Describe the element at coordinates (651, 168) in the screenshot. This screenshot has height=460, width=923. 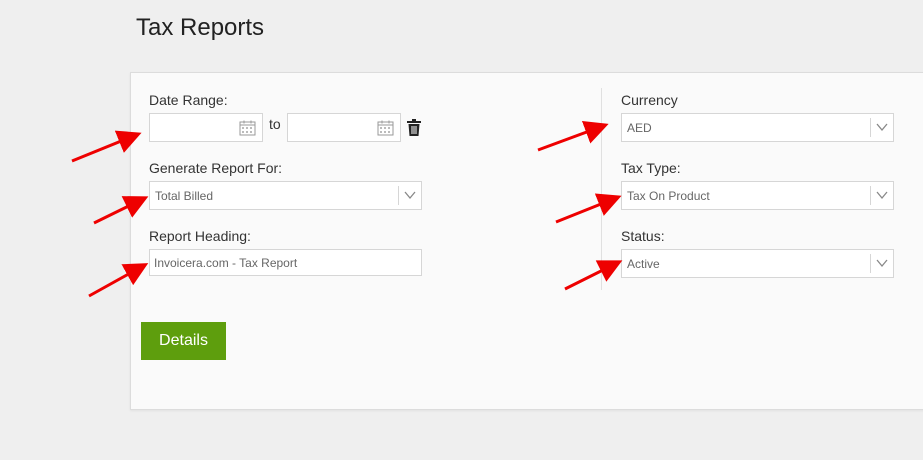
I see `tax-type-label: Tax Type:` at that location.